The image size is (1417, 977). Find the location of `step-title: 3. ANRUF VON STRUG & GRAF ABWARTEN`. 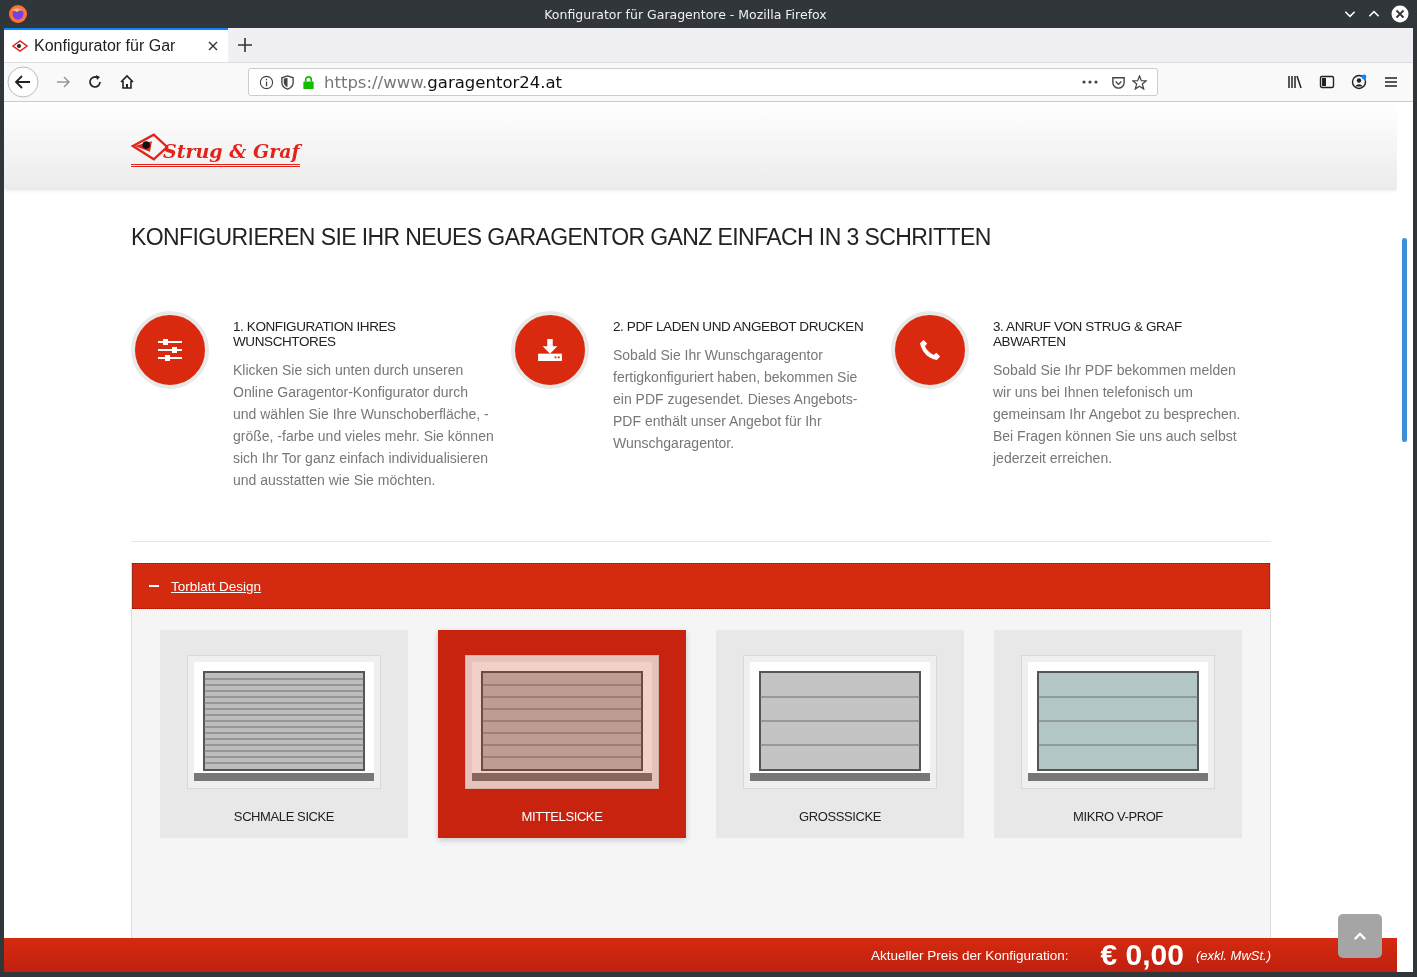

step-title: 3. ANRUF VON STRUG & GRAF ABWARTEN is located at coordinates (1088, 334).